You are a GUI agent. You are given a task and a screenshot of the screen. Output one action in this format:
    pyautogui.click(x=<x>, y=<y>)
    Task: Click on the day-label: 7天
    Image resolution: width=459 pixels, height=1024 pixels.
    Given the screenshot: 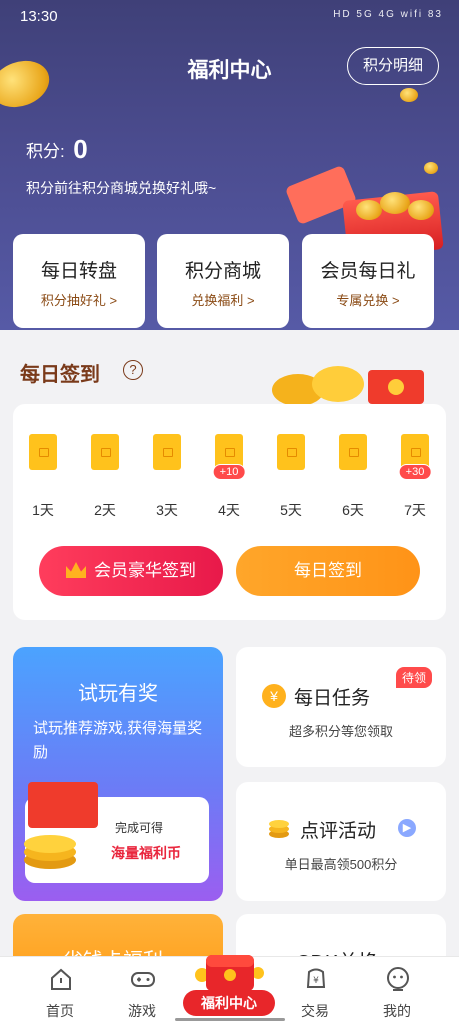 What is the action you would take?
    pyautogui.click(x=415, y=510)
    